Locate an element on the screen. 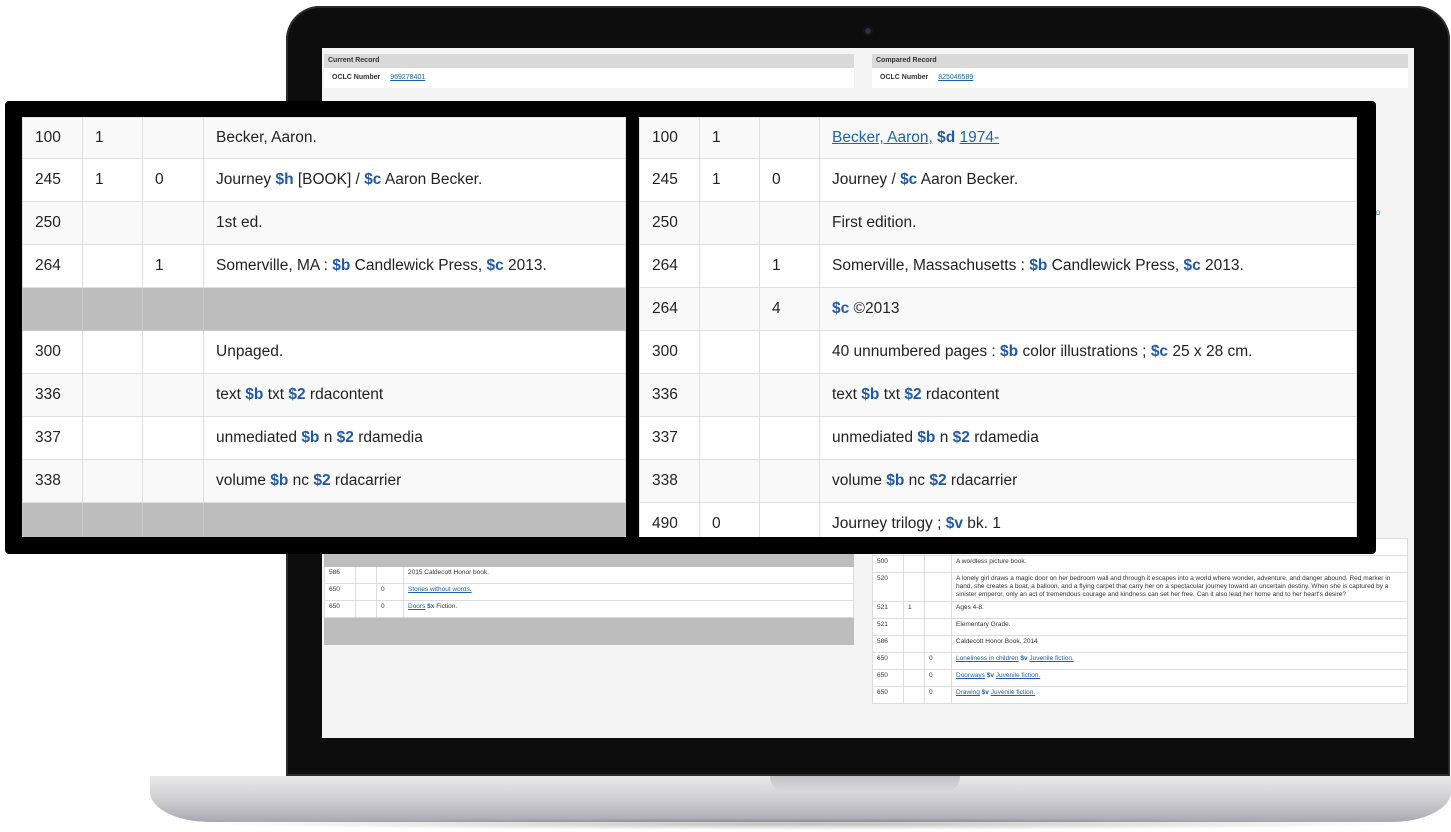  field-content: Stories without words. is located at coordinates (628, 592).